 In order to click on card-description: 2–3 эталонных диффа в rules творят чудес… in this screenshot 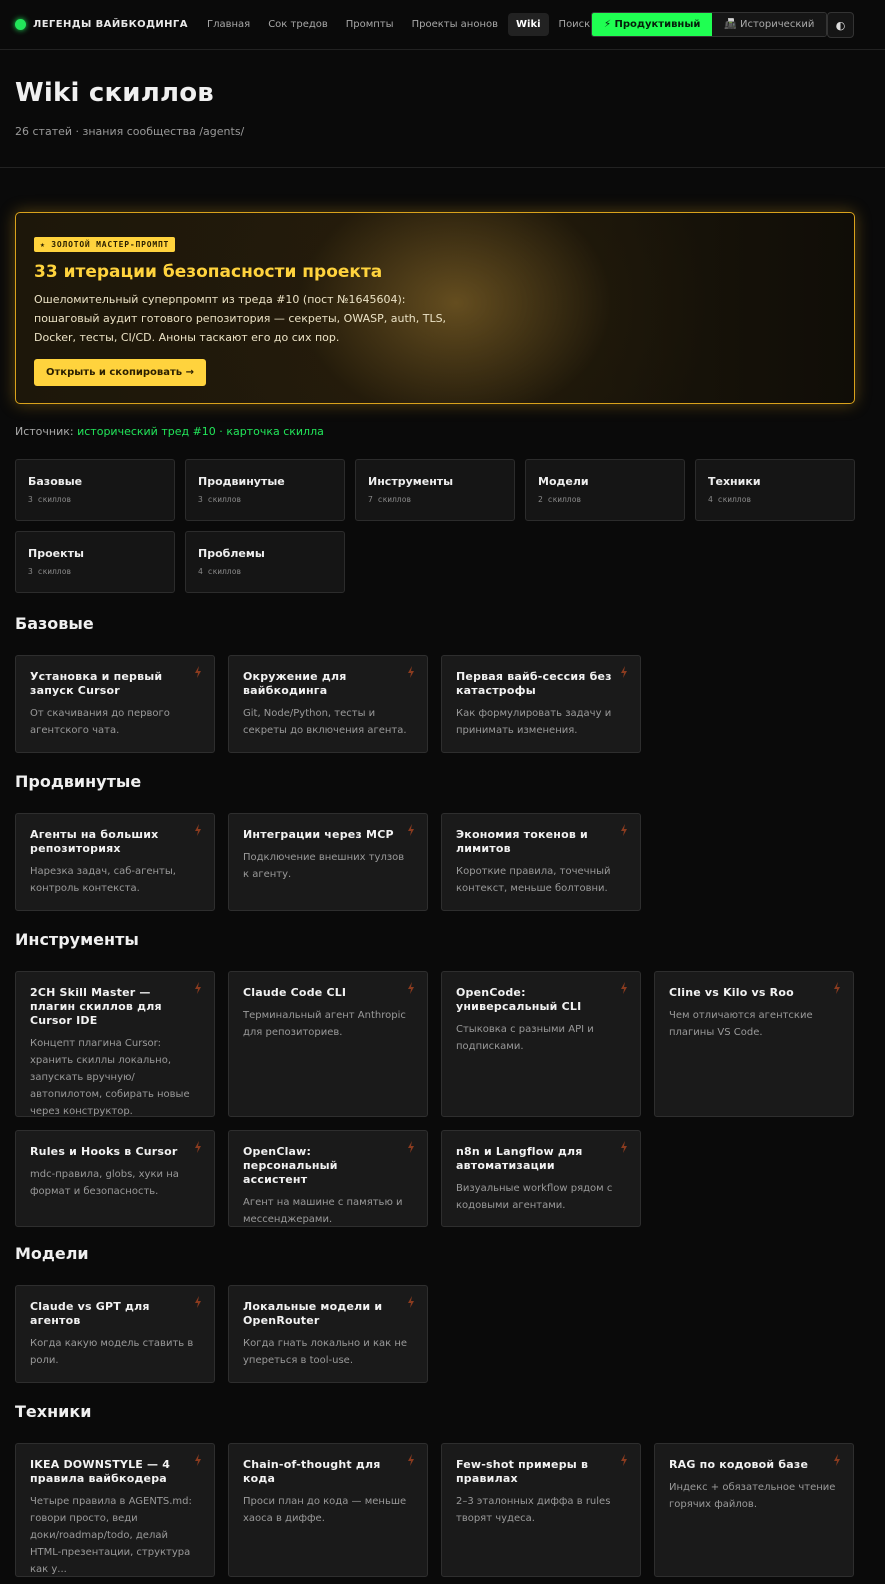, I will do `click(533, 1510)`.